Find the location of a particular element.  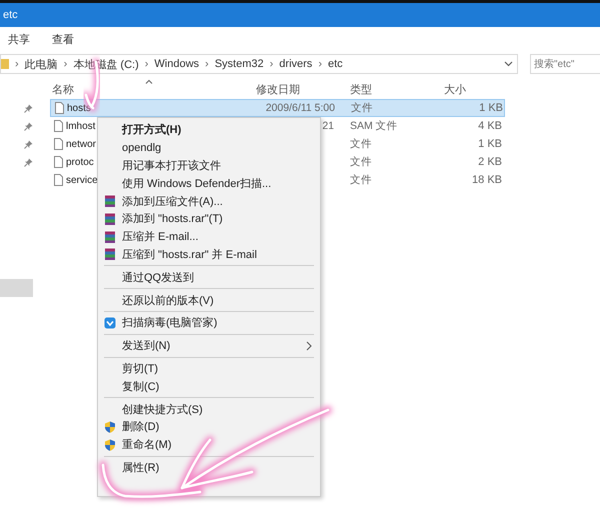

window-title: etc is located at coordinates (10, 15).